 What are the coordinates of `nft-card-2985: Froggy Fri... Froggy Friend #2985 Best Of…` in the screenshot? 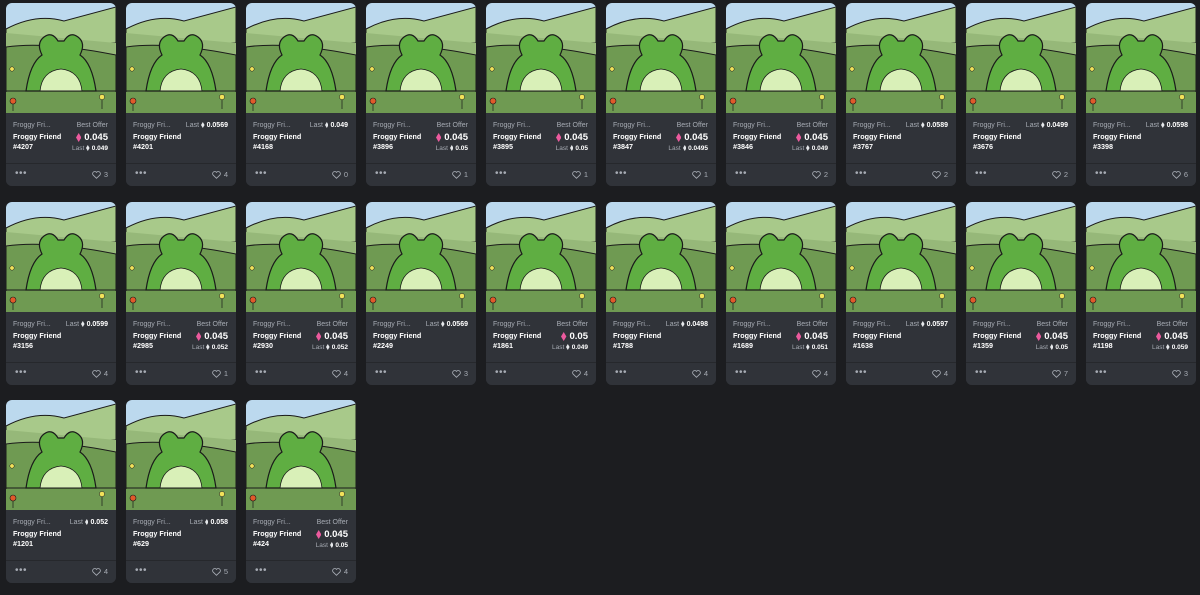 It's located at (181, 293).